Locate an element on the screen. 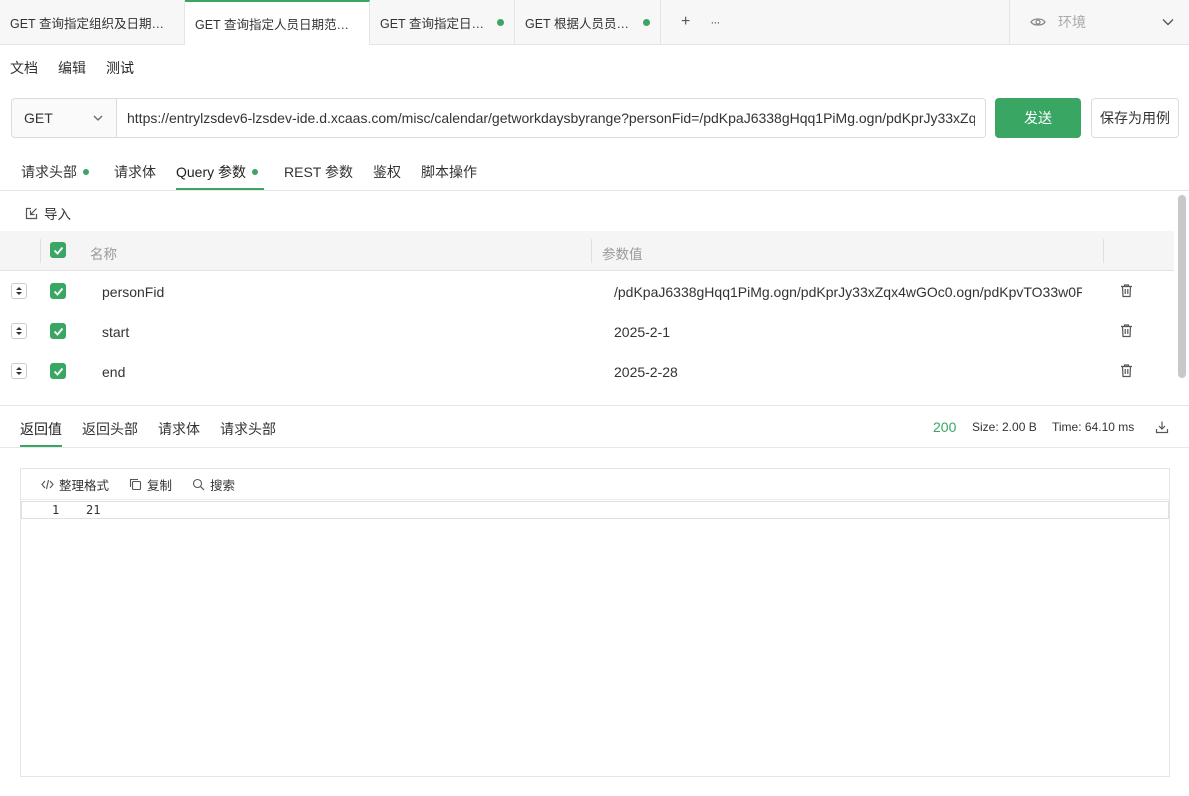  mode-tabs: 文档 编辑 测试 is located at coordinates (72, 71).